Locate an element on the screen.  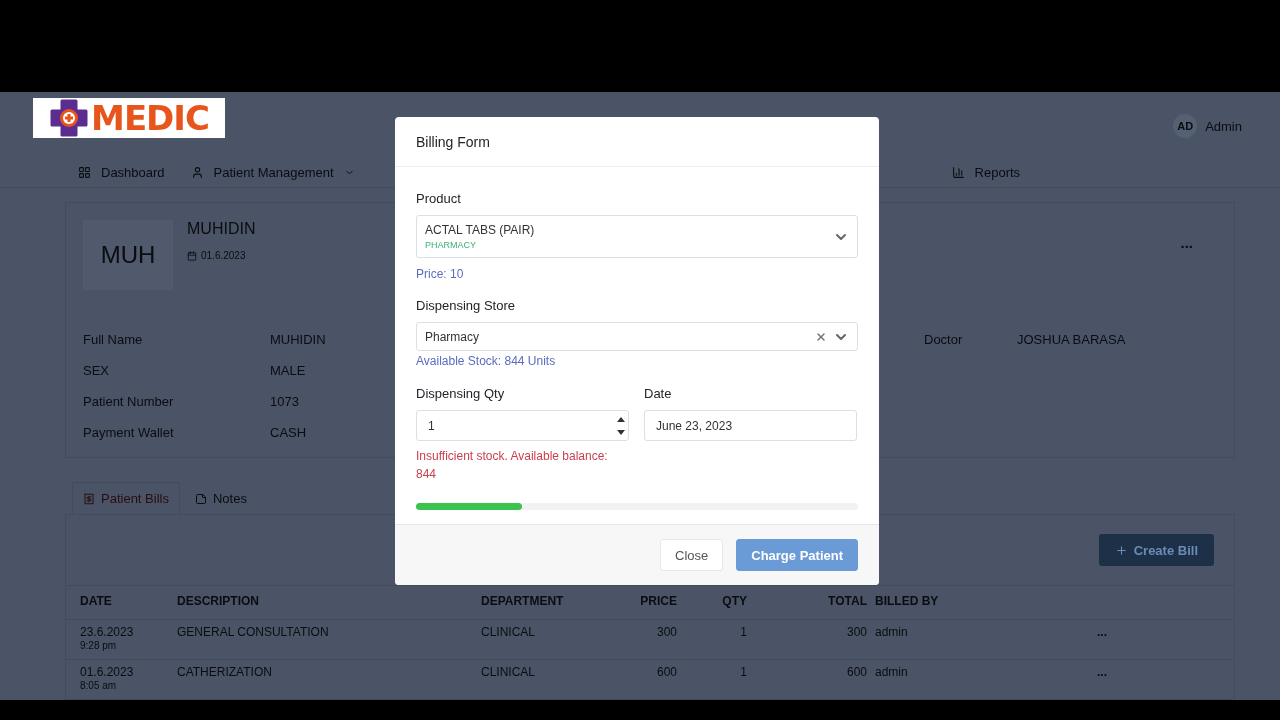
price-text: Price: 10 is located at coordinates (440, 274).